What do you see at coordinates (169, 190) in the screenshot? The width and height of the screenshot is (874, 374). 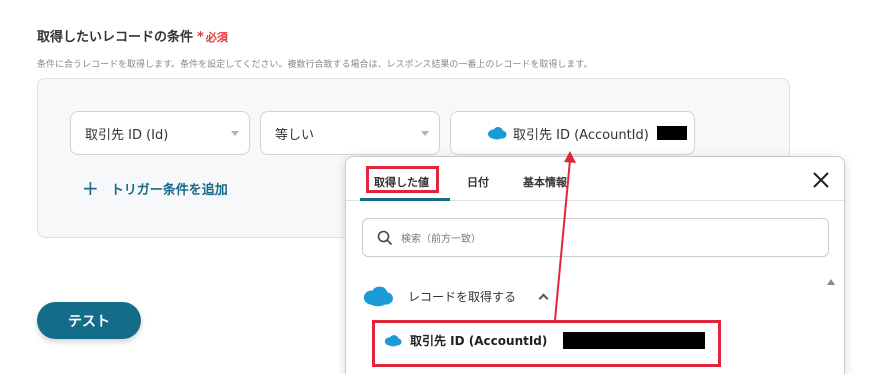 I see `add-condition-label: トリガー条件を追加` at bounding box center [169, 190].